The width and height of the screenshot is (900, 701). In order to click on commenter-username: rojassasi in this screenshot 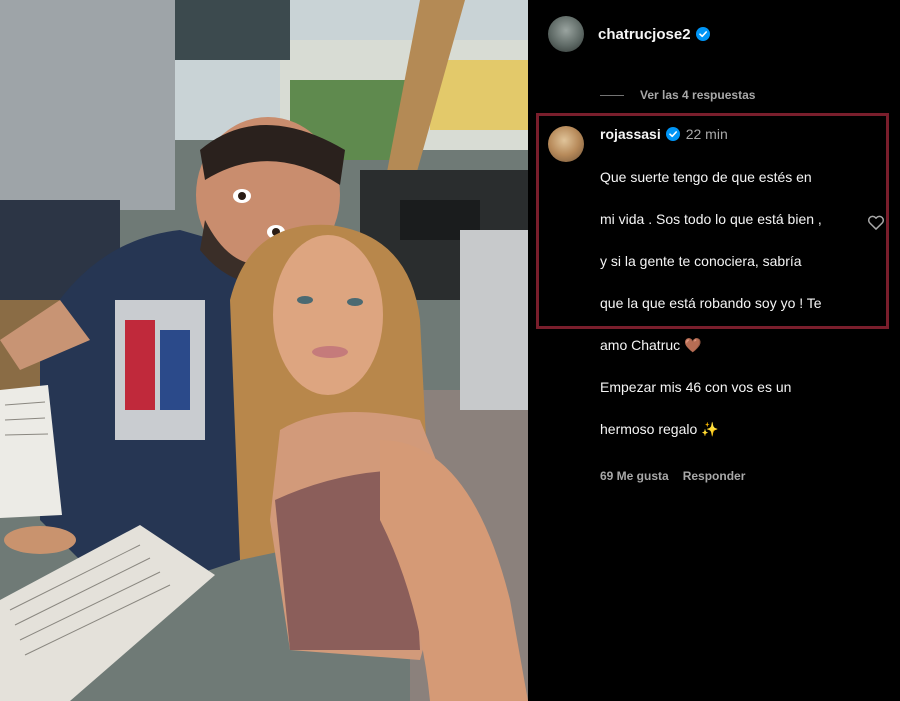, I will do `click(630, 134)`.